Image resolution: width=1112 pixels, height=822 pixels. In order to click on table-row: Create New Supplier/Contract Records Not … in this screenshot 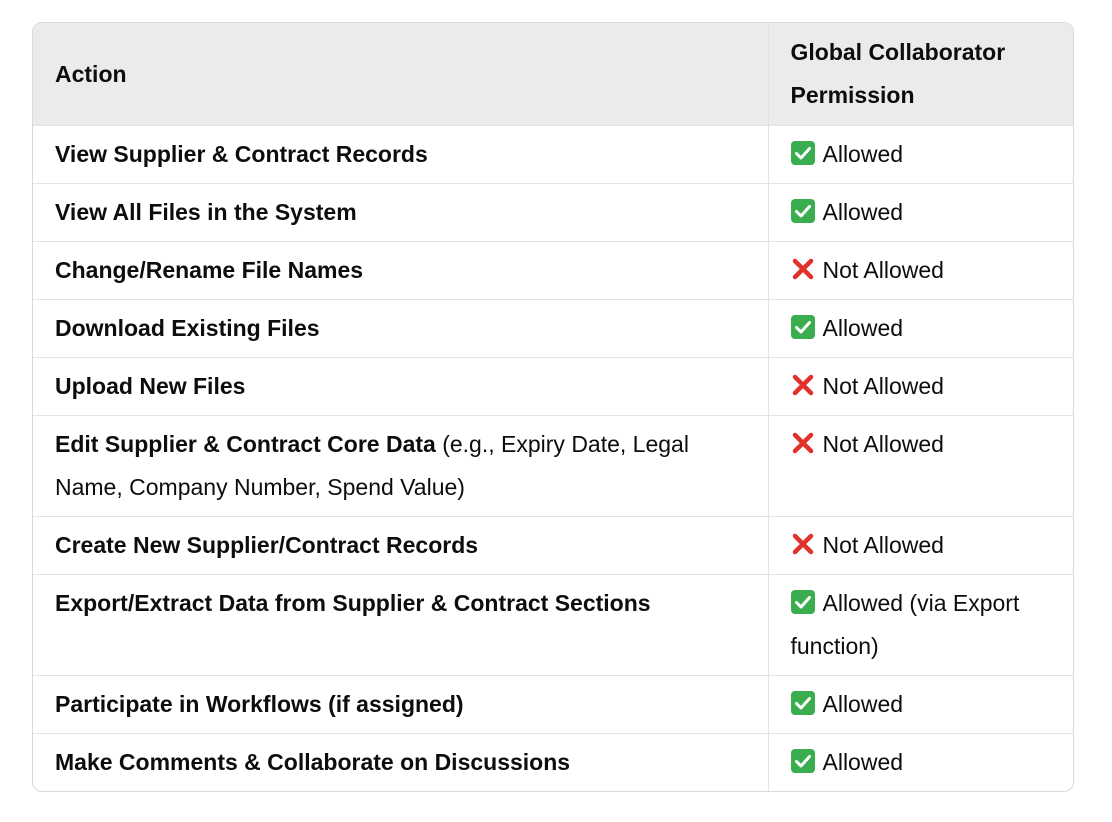, I will do `click(553, 545)`.